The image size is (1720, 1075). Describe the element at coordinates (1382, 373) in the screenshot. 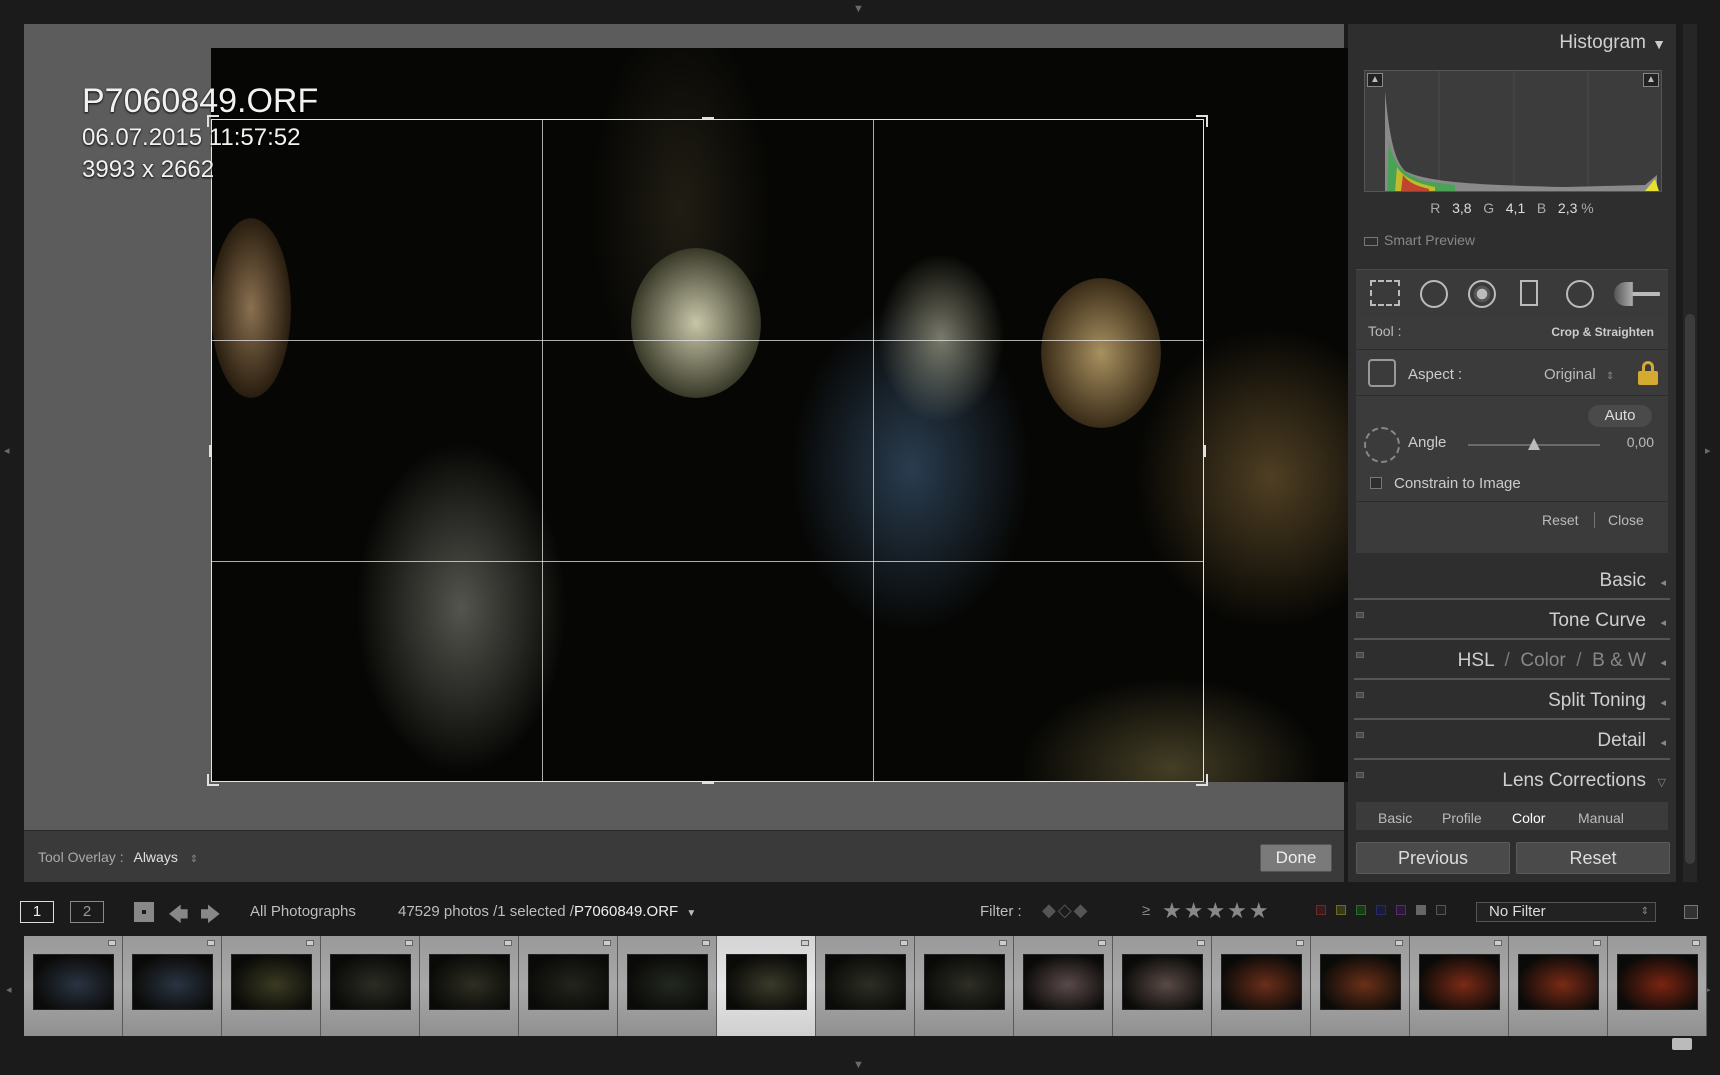

I see `crop-frame-tool-icon` at that location.